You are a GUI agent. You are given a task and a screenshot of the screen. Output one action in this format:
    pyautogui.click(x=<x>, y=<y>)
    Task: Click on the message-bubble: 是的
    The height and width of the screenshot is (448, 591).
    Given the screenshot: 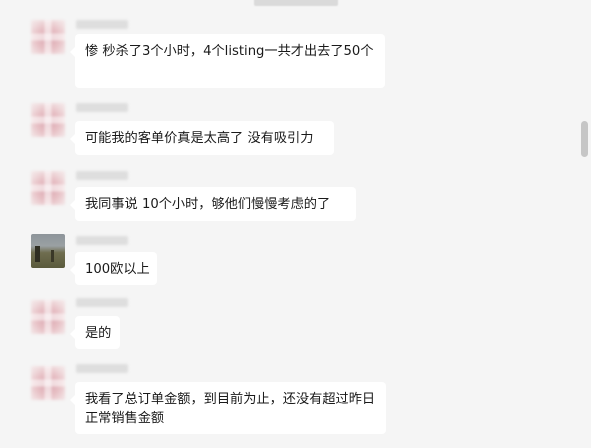 What is the action you would take?
    pyautogui.click(x=95, y=332)
    